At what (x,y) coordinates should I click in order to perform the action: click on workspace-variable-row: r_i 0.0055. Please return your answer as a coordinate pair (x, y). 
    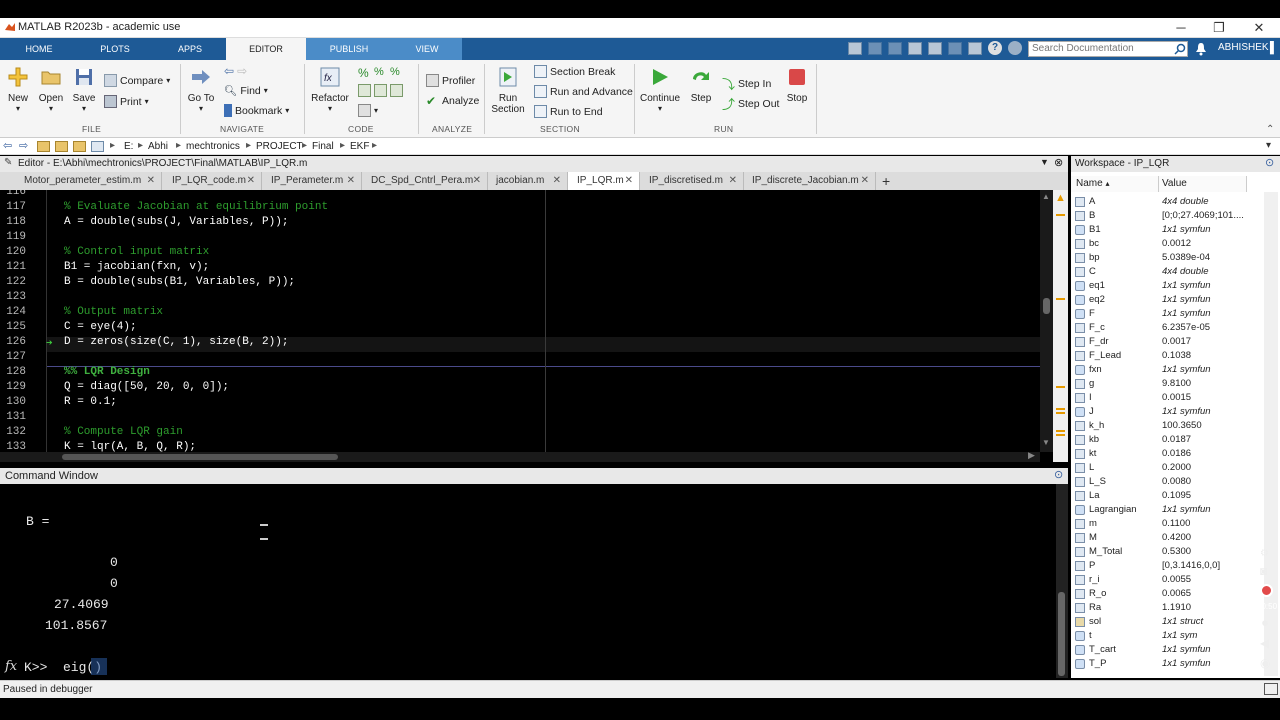
    Looking at the image, I should click on (1166, 580).